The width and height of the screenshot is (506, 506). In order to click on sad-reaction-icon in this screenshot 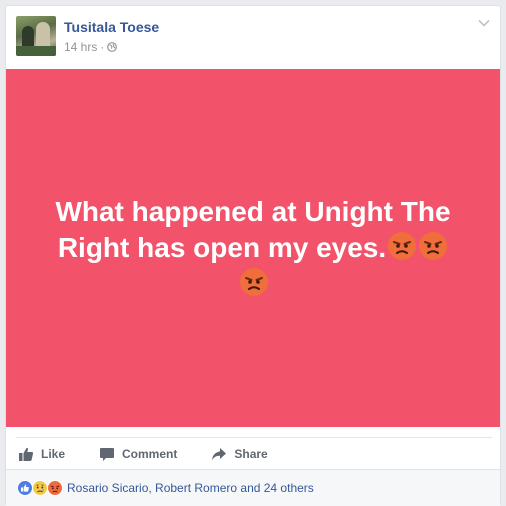, I will do `click(40, 488)`.